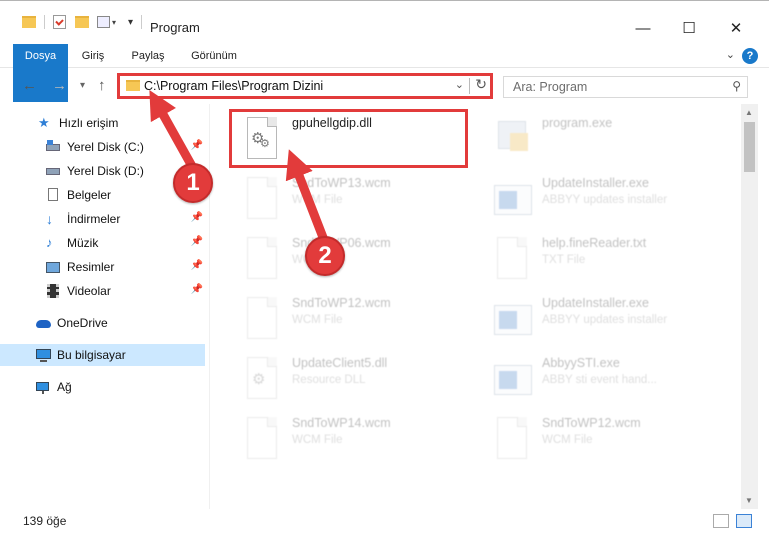 The height and width of the screenshot is (540, 769). Describe the element at coordinates (749, 112) in the screenshot. I see `scroll-up-icon: ▲` at that location.